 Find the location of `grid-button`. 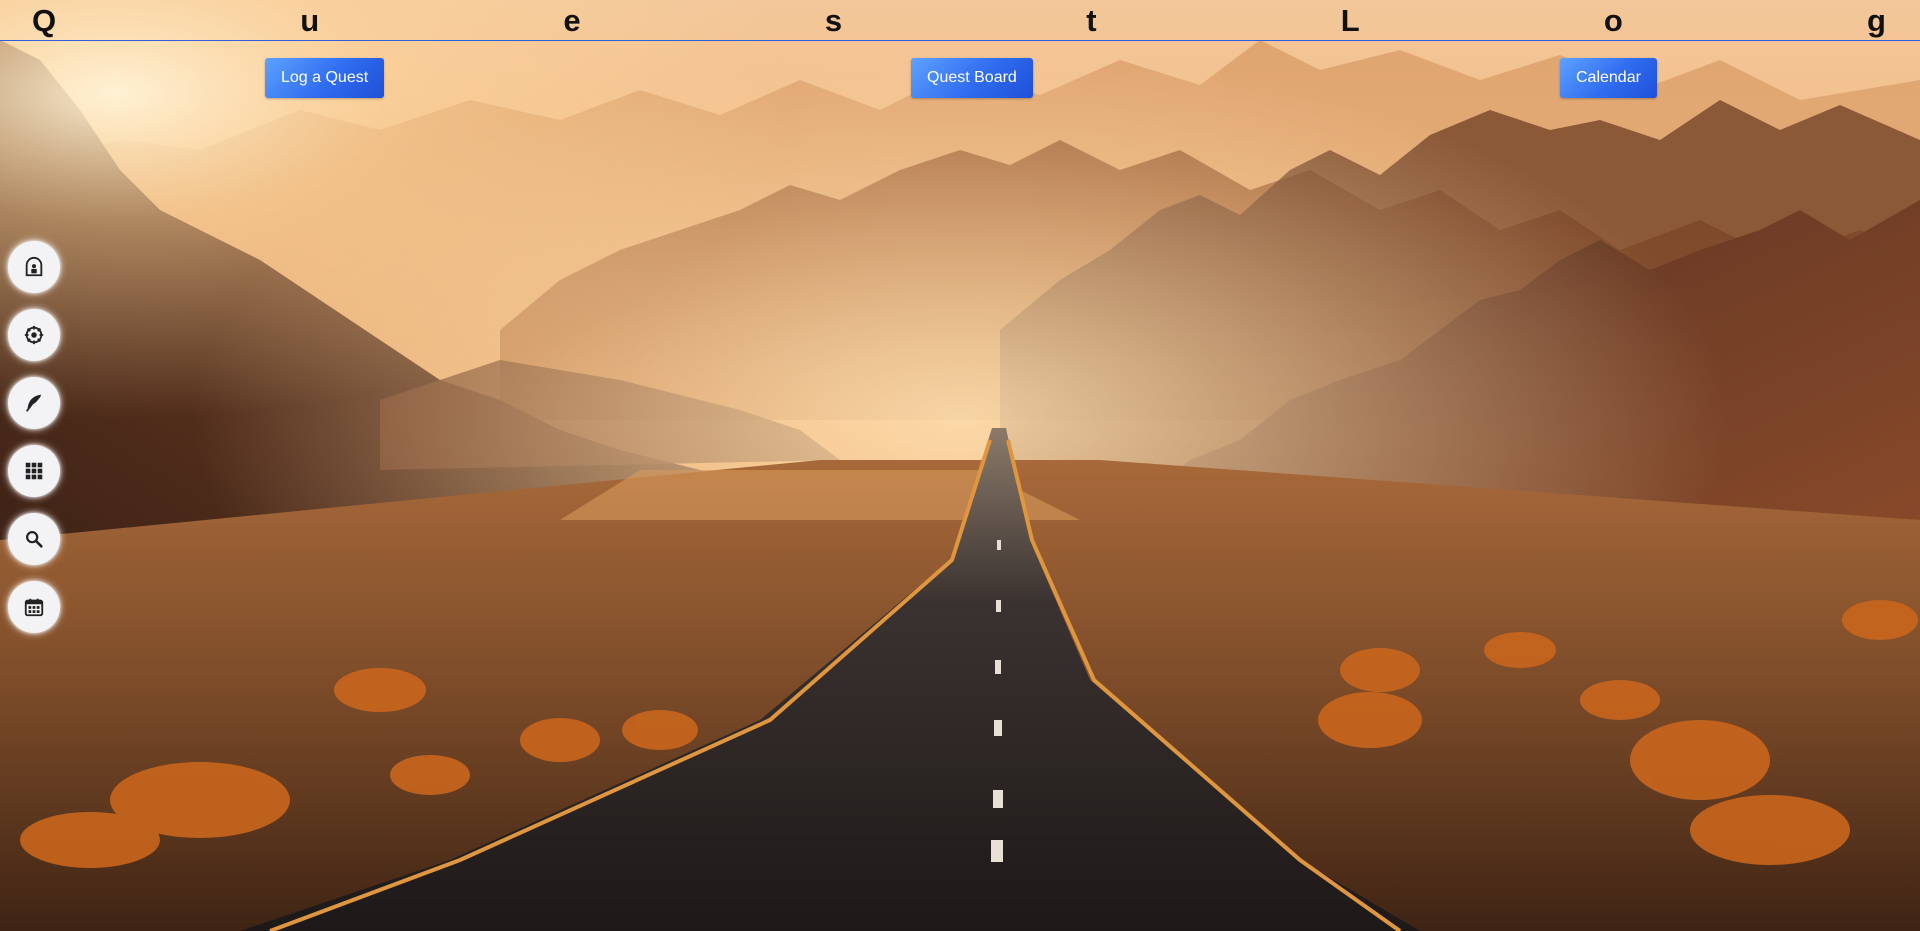

grid-button is located at coordinates (34, 471).